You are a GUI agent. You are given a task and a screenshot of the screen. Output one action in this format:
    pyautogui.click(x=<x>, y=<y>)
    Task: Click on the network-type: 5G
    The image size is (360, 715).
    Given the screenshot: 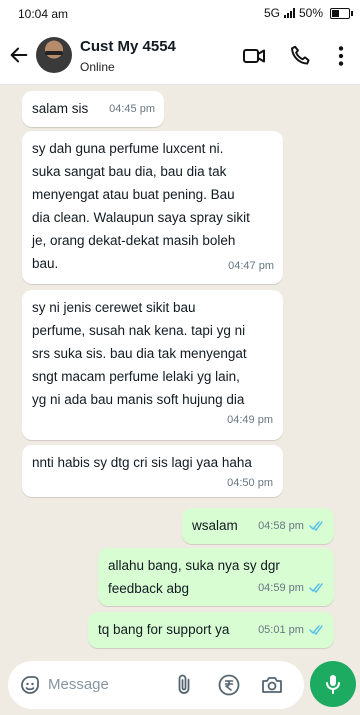 What is the action you would take?
    pyautogui.click(x=271, y=13)
    